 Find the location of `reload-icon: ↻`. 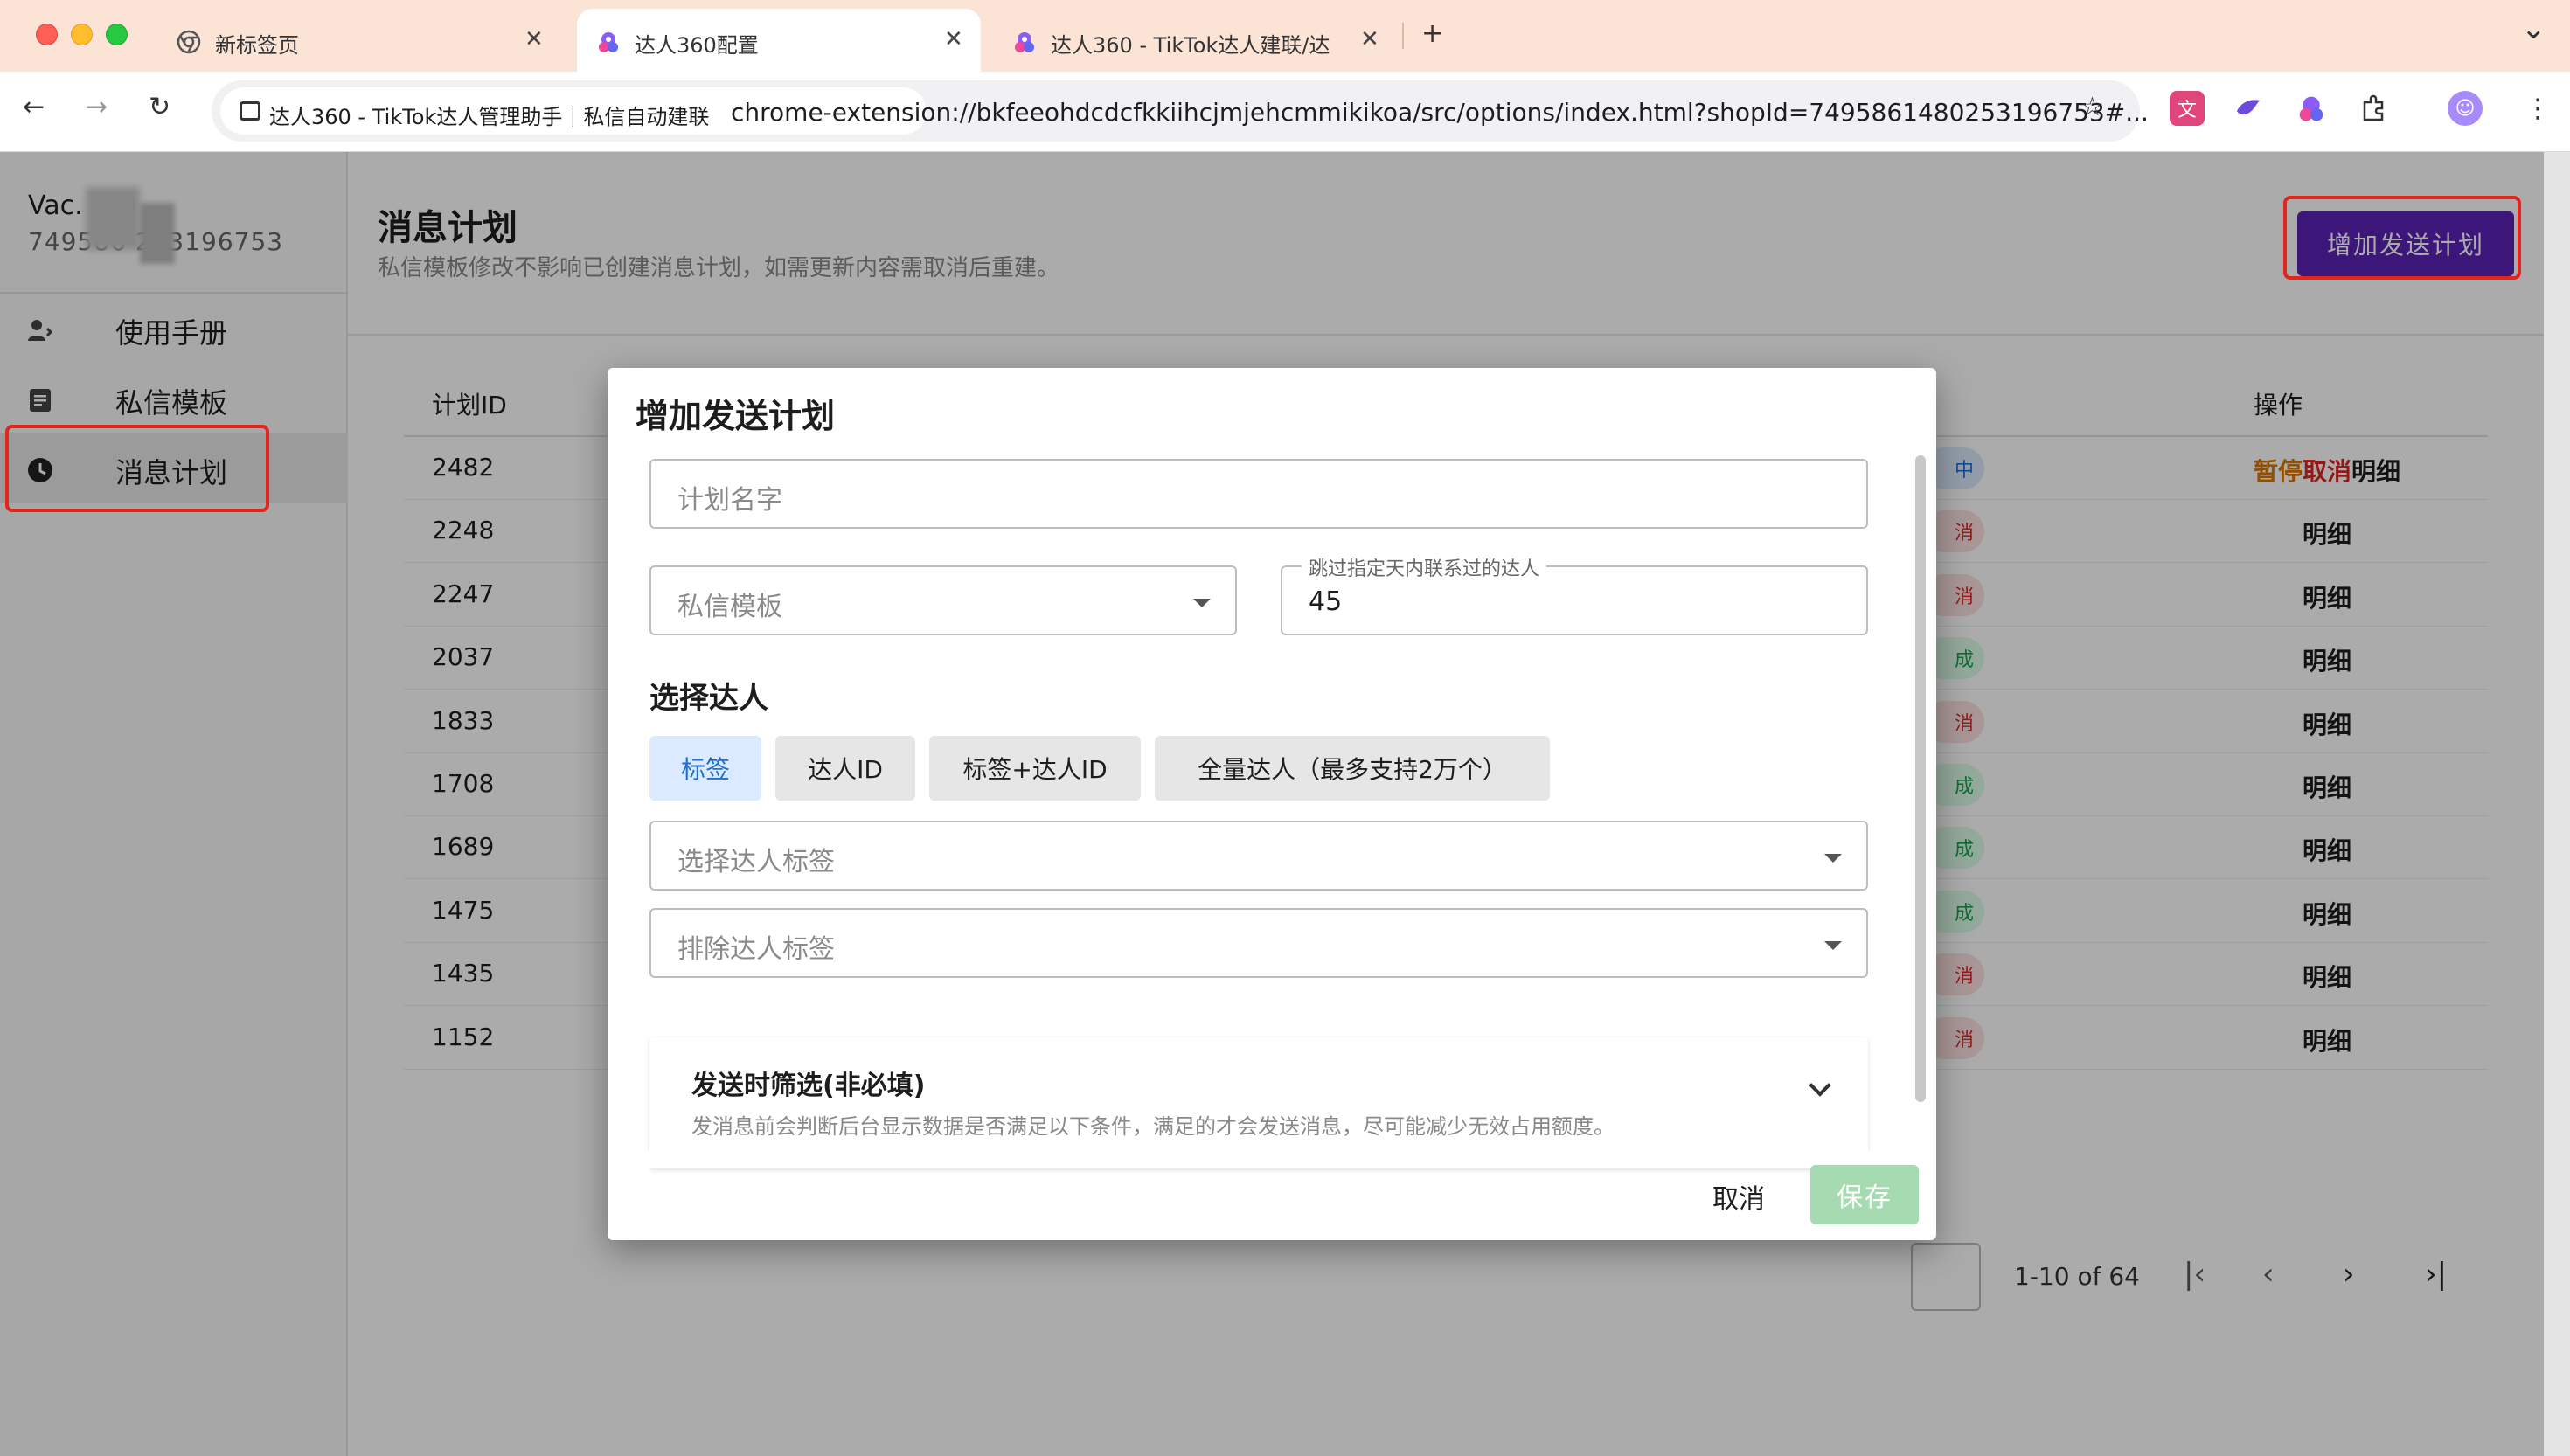

reload-icon: ↻ is located at coordinates (159, 107).